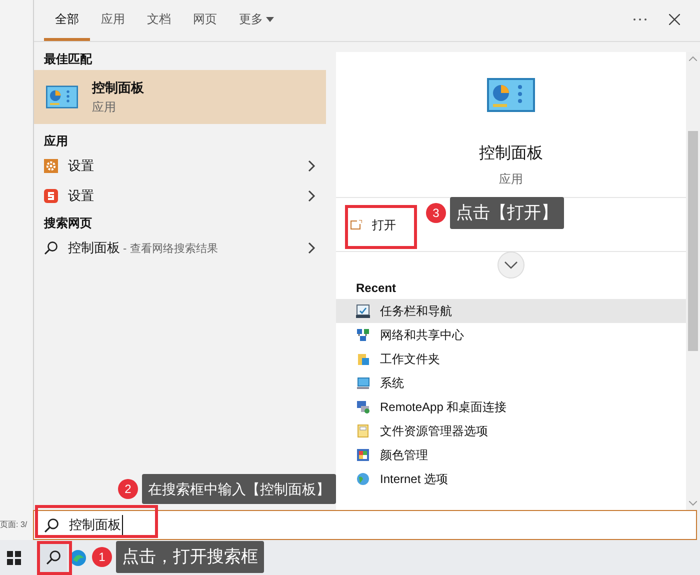 This screenshot has width=700, height=575. I want to click on item-title: 控制面板, so click(118, 88).